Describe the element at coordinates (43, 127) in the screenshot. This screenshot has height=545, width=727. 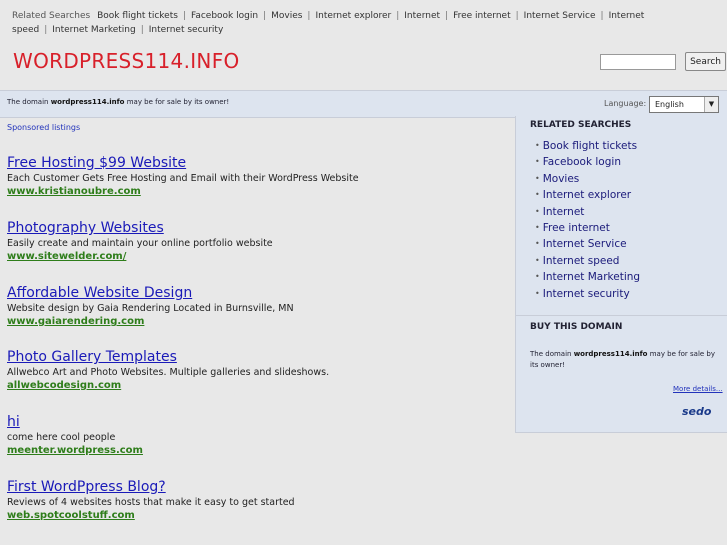
I see `sponsored-listings-label: Sponsored listings` at that location.